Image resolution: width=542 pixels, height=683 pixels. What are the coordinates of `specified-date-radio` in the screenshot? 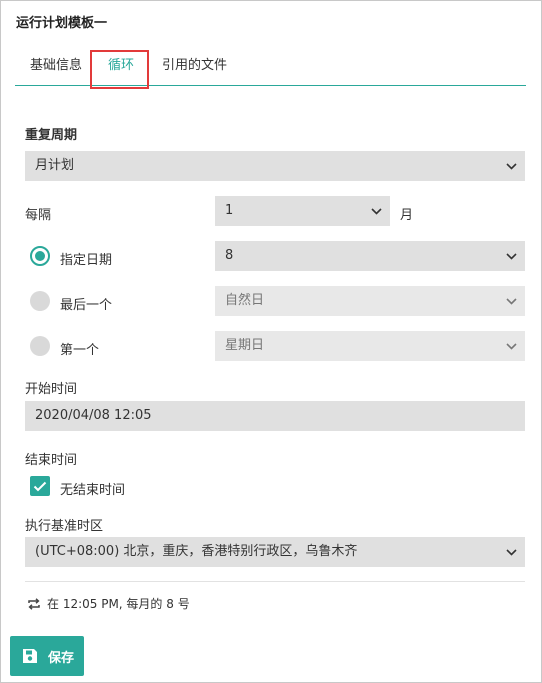 It's located at (40, 256).